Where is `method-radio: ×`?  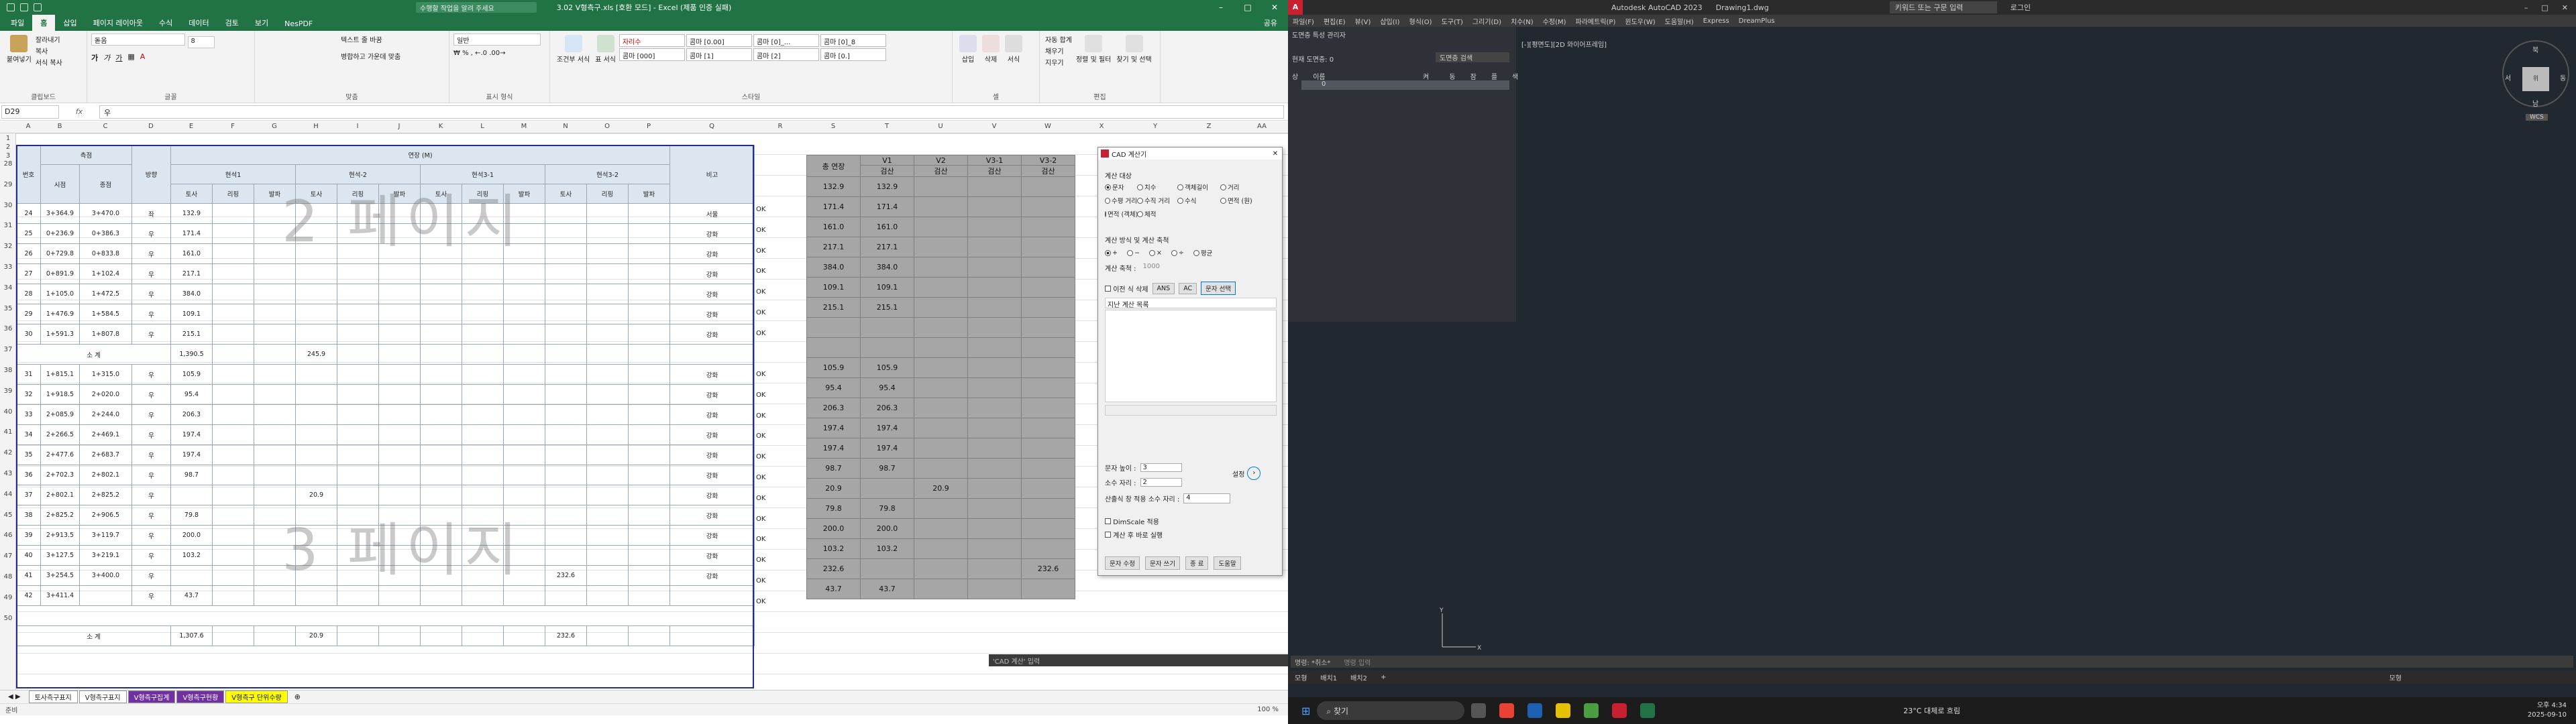 method-radio: × is located at coordinates (1155, 252).